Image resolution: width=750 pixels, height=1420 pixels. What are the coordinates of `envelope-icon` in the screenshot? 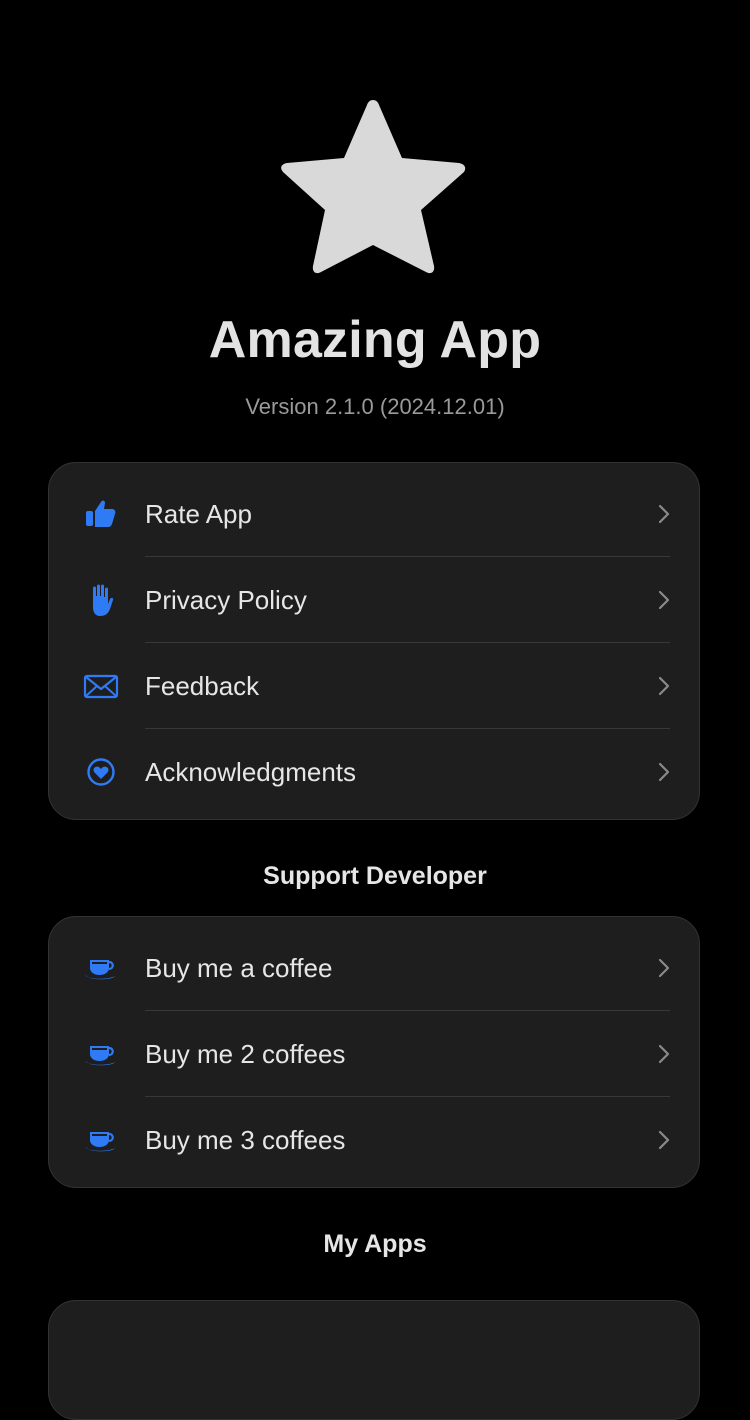 It's located at (101, 686).